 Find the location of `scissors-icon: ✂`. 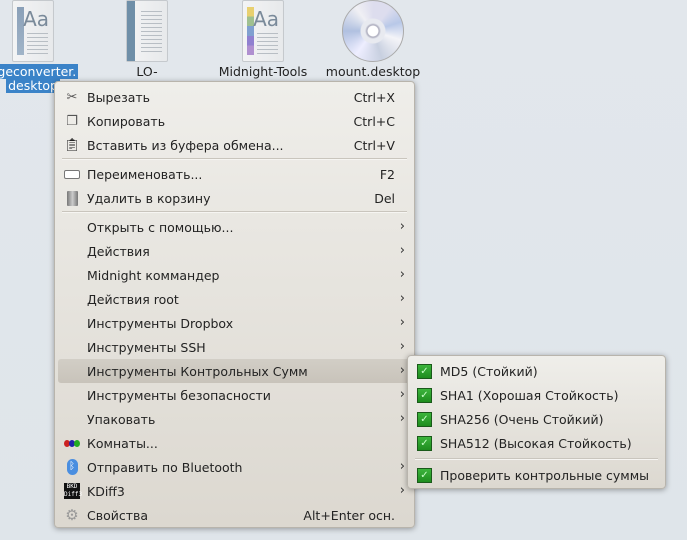

scissors-icon: ✂ is located at coordinates (72, 97).